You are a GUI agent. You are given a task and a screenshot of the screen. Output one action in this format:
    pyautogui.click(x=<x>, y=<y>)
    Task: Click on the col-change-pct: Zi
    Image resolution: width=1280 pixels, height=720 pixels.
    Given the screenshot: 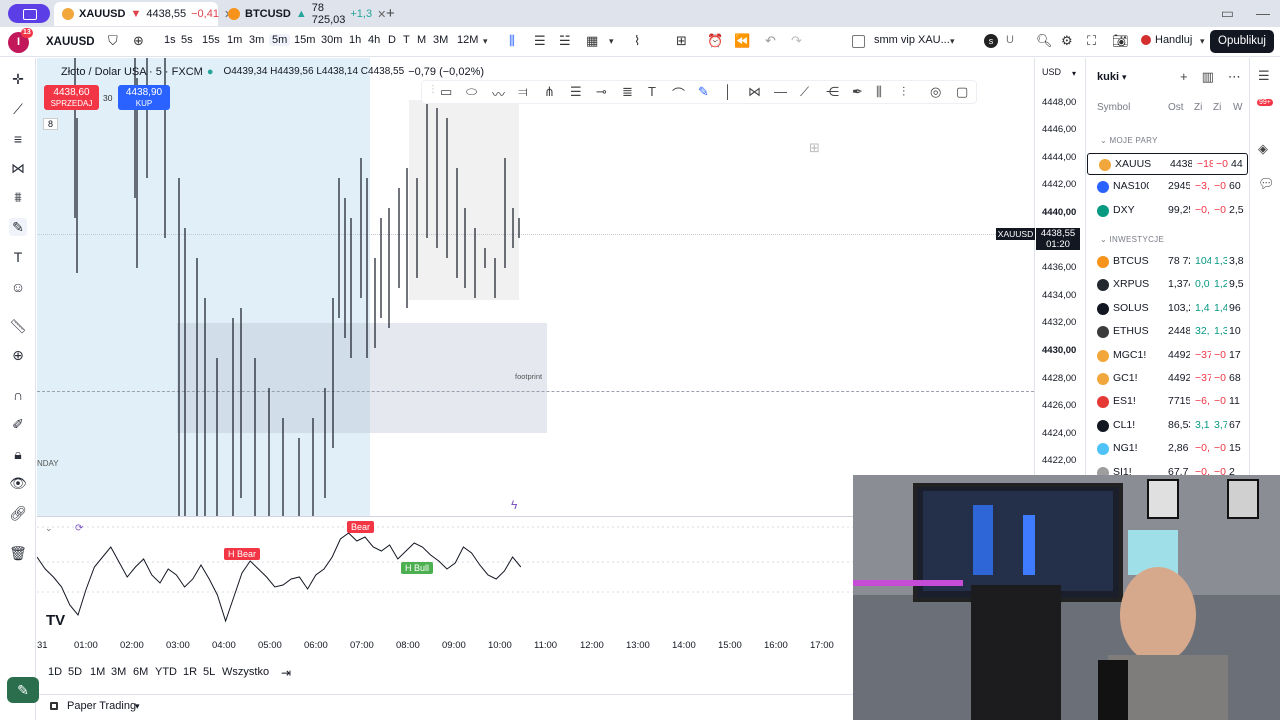 What is the action you would take?
    pyautogui.click(x=1217, y=107)
    